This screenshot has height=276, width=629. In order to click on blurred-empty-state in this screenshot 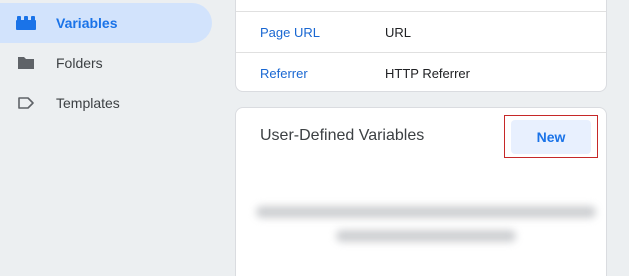, I will do `click(426, 228)`.